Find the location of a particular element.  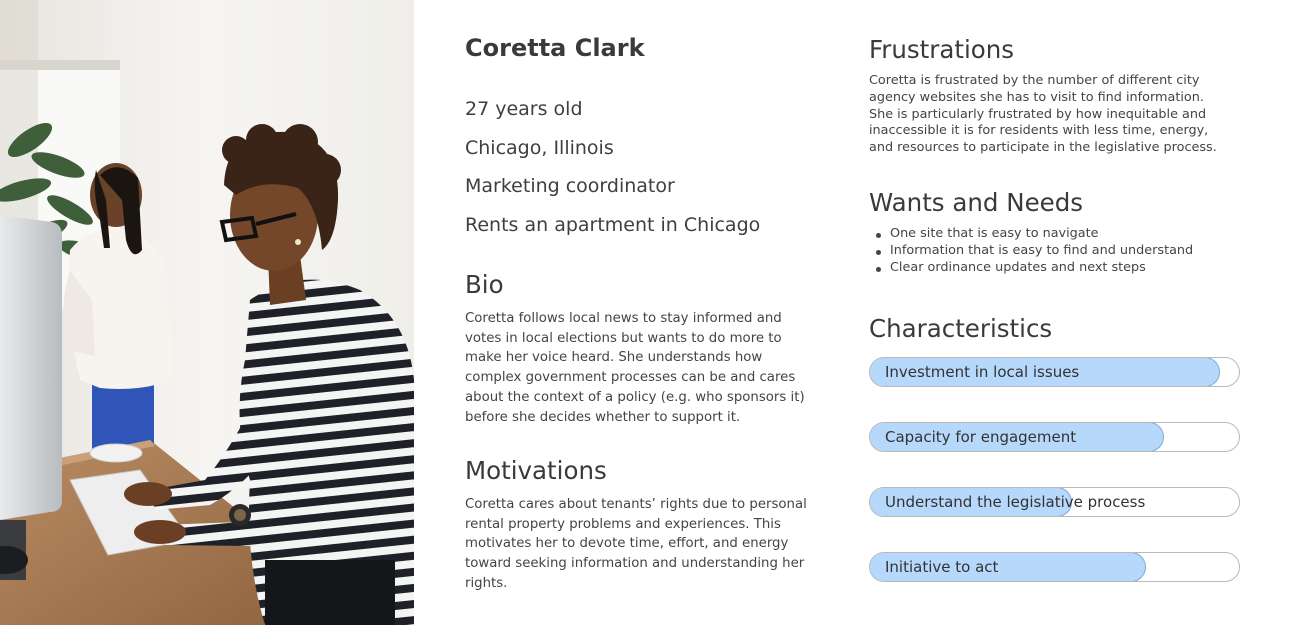

bar-label: Investment in local issues is located at coordinates (982, 372).